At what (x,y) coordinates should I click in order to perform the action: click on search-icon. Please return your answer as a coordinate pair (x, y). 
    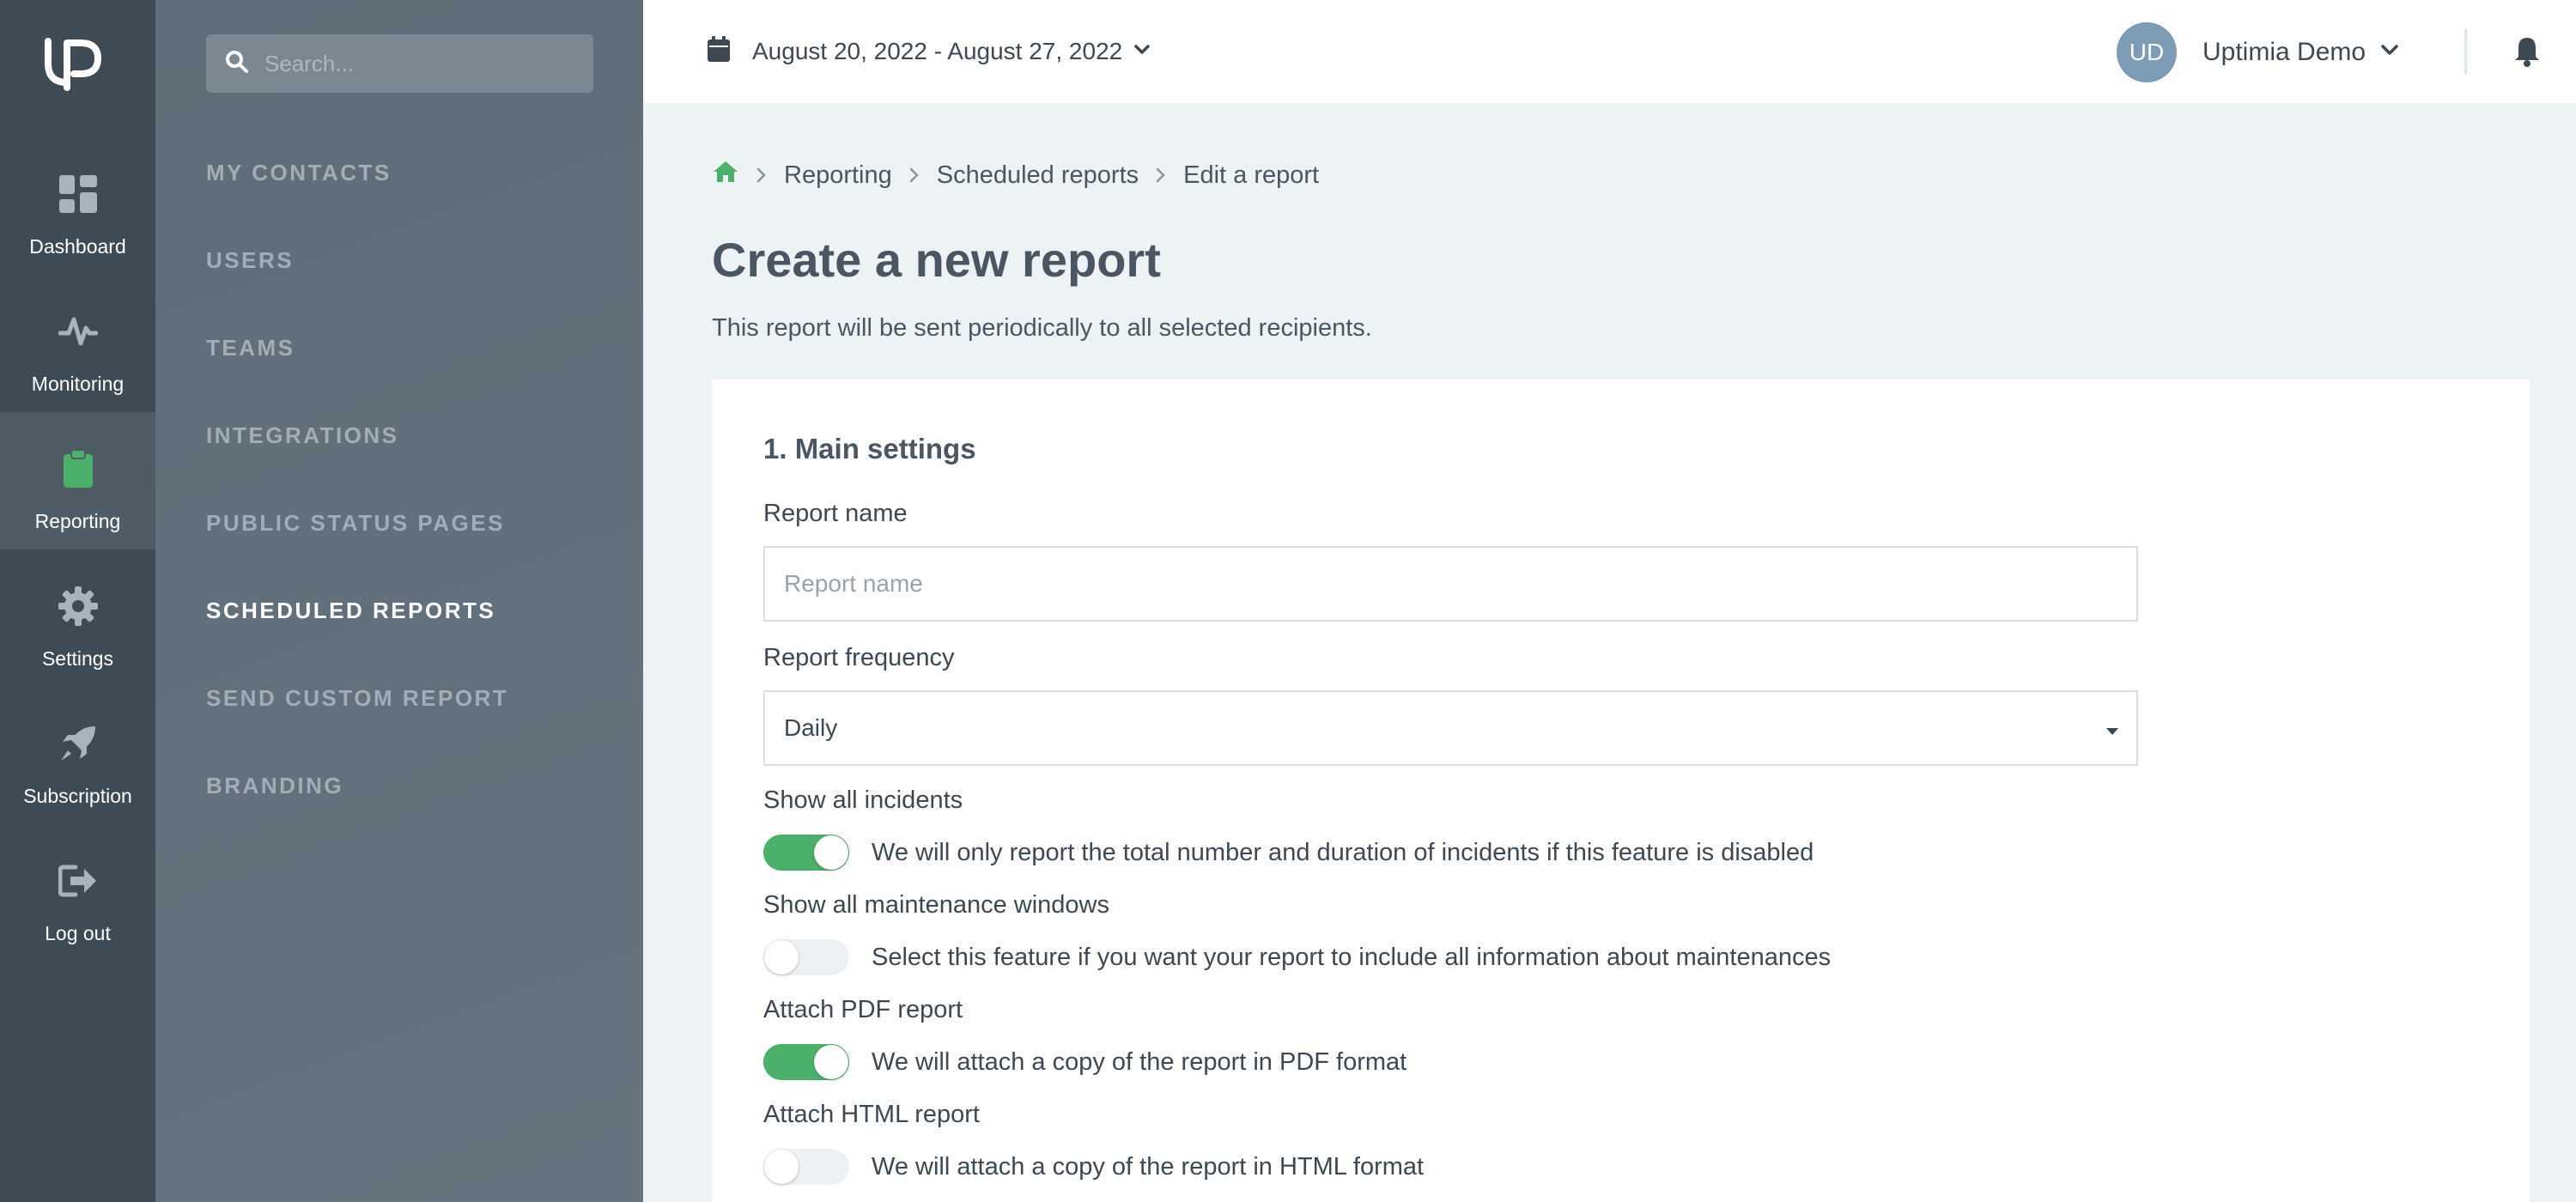
    Looking at the image, I should click on (237, 64).